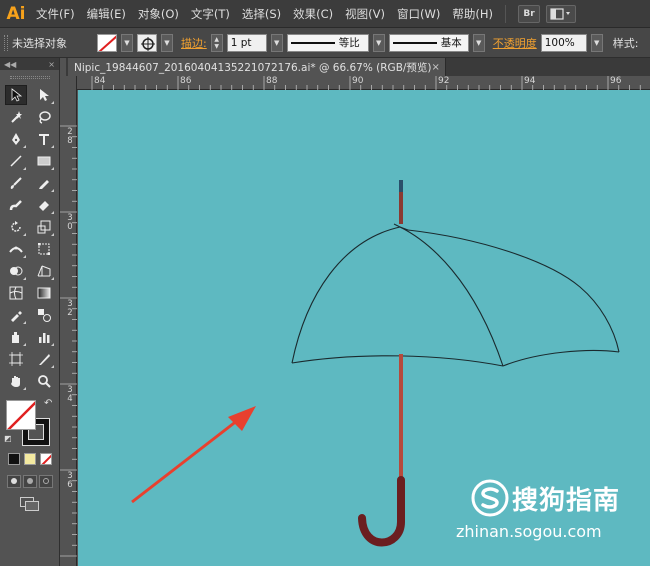  I want to click on eraser-tool, so click(44, 205).